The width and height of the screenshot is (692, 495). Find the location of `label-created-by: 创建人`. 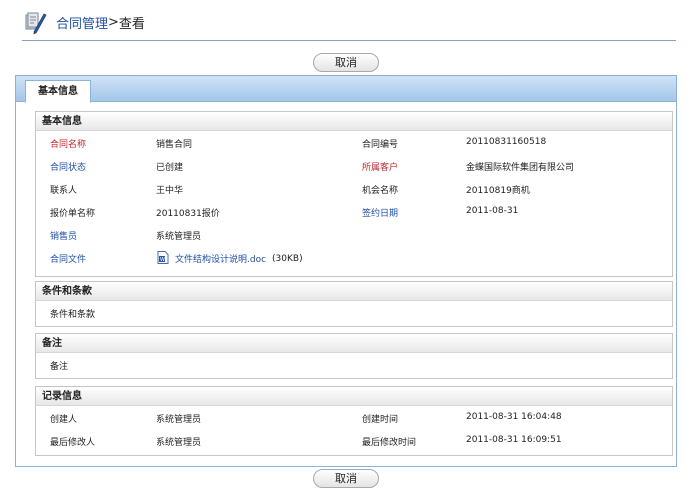

label-created-by: 创建人 is located at coordinates (64, 420).